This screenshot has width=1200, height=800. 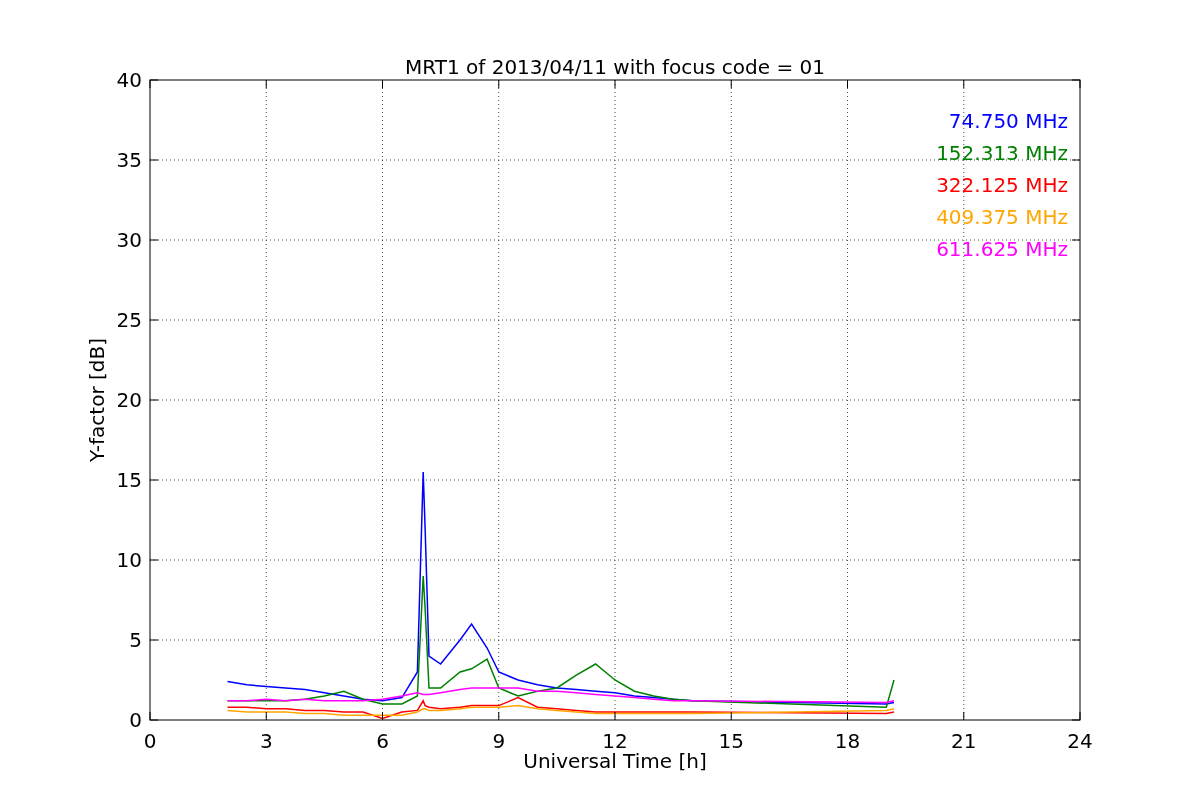 I want to click on y-axis-label: Y-factor [dB], so click(x=97, y=400).